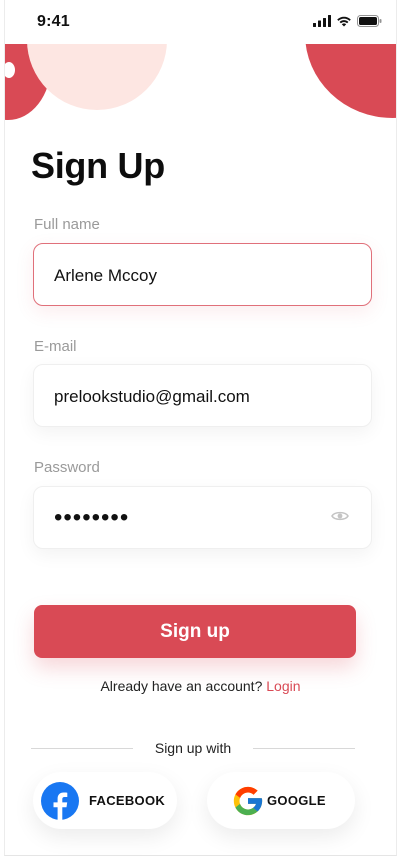 This screenshot has width=401, height=860. What do you see at coordinates (296, 800) in the screenshot?
I see `google-label: GOOGLE` at bounding box center [296, 800].